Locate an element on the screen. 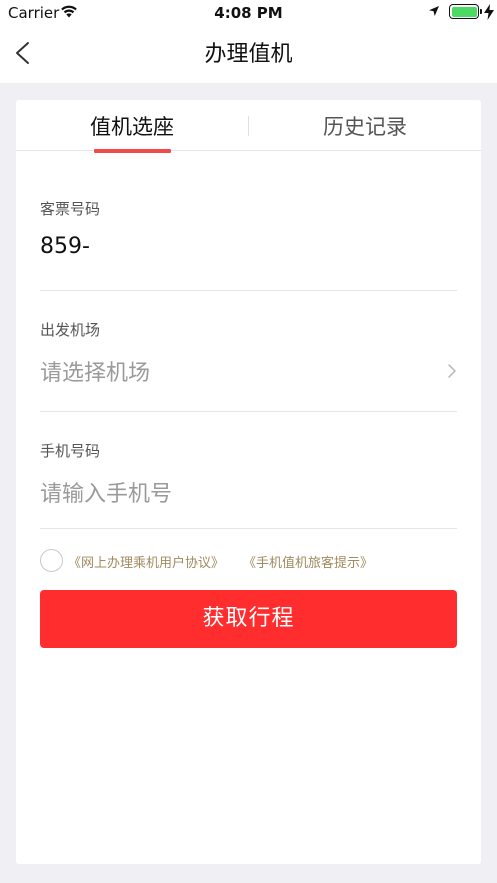  phone-number-field: 手机号码 请输入手机号 is located at coordinates (248, 485).